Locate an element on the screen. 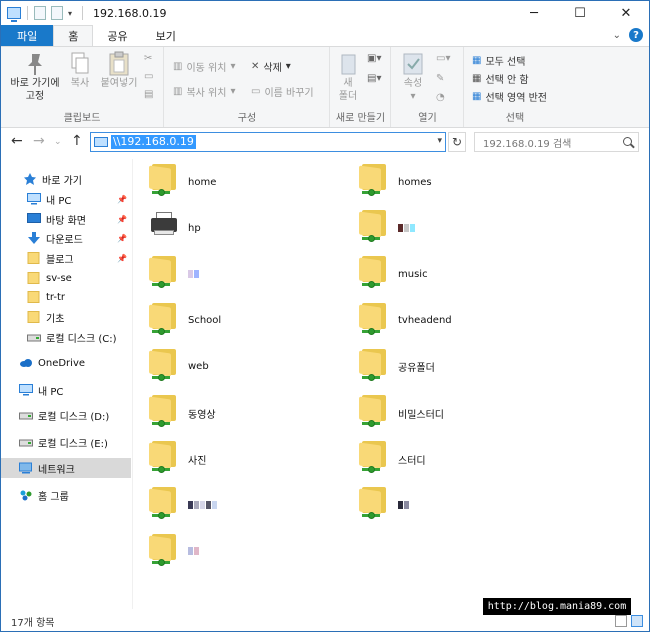 The width and height of the screenshot is (650, 632). nav-item-label: 다운로드 is located at coordinates (64, 240).